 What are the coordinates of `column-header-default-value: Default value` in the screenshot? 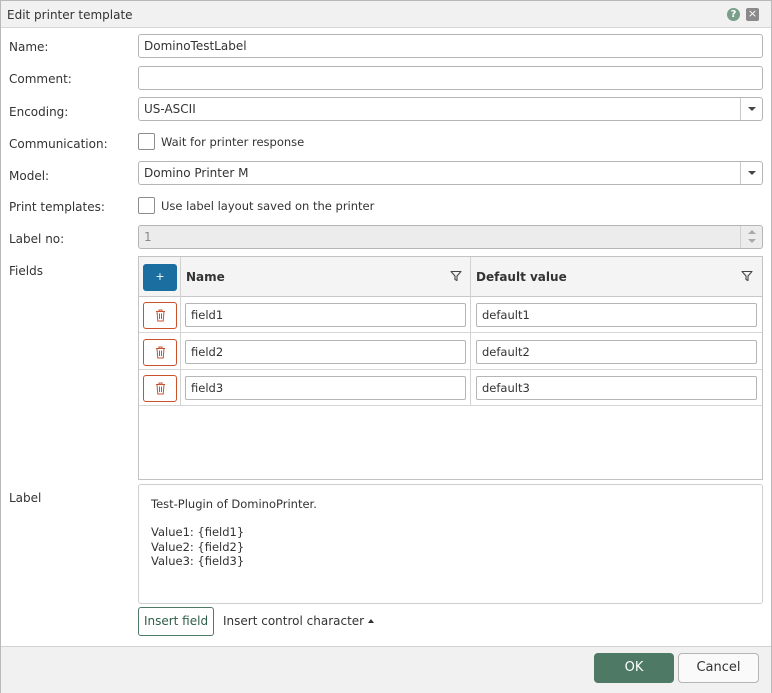 It's located at (521, 277).